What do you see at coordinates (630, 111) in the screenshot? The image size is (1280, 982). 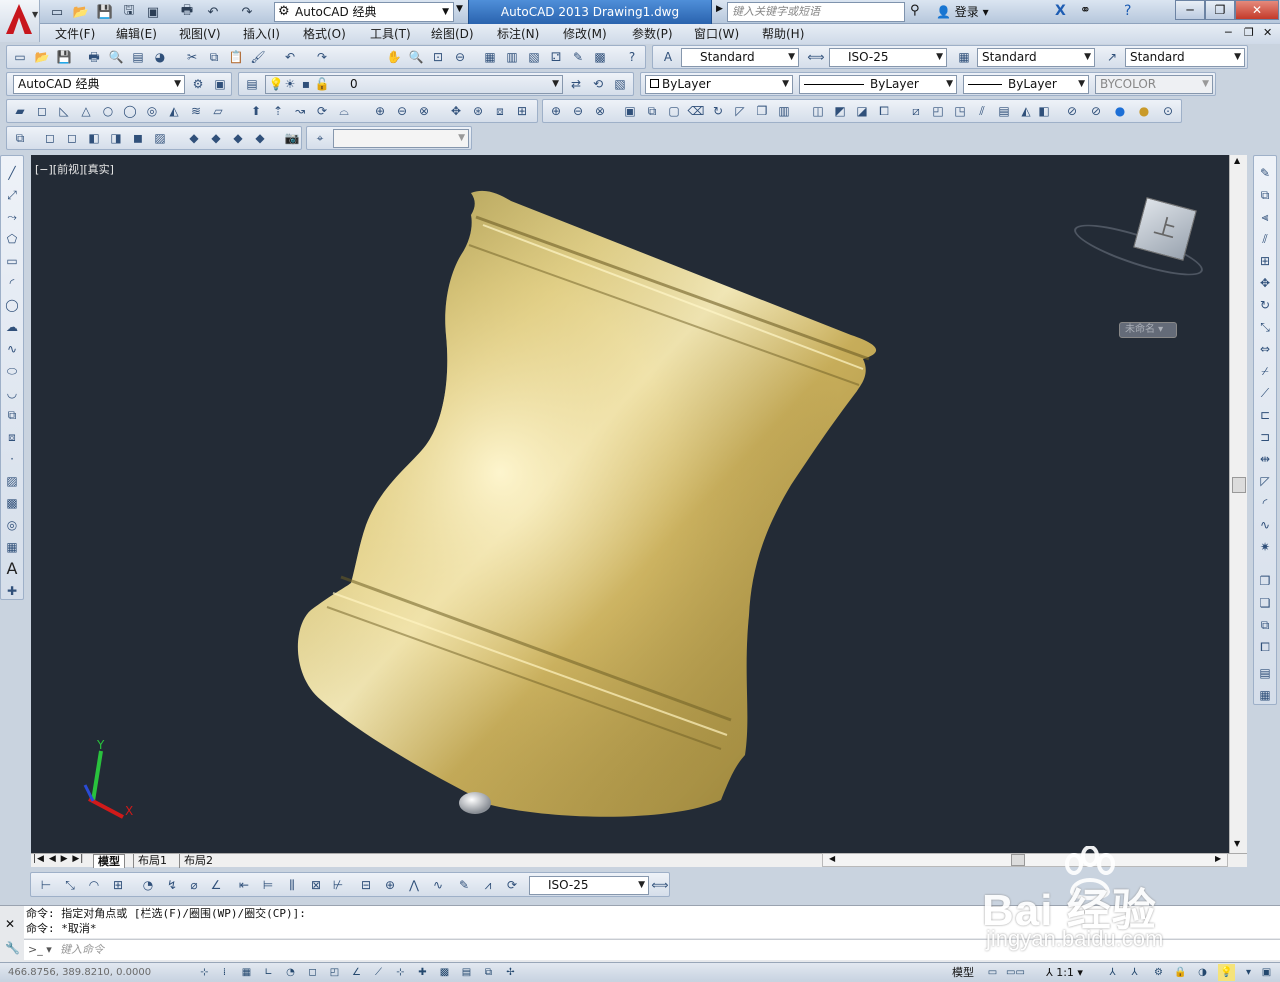 I see `extrude-faces-icon: ▣` at bounding box center [630, 111].